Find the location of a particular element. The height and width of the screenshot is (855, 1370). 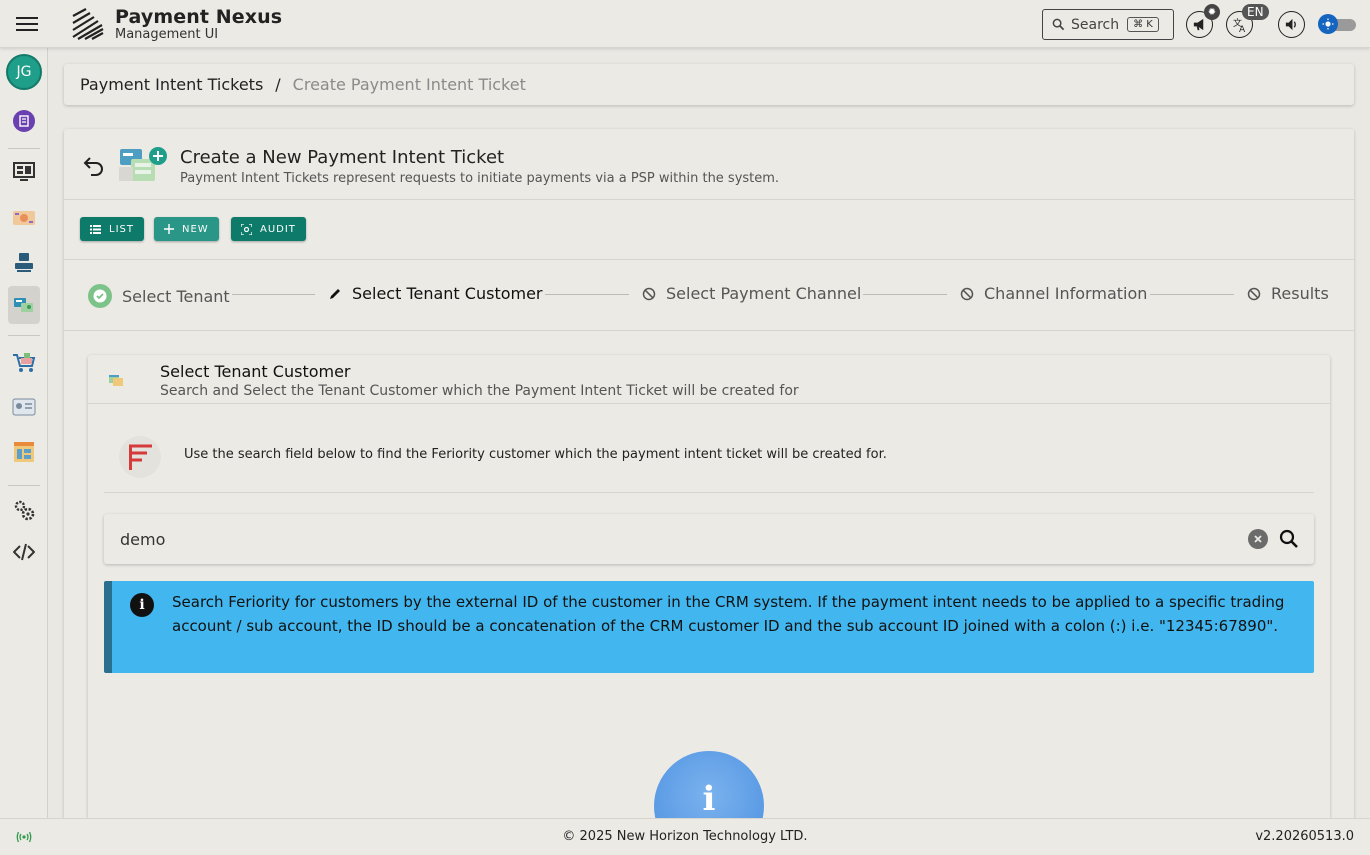

audit-button-label: AUDIT is located at coordinates (278, 229).